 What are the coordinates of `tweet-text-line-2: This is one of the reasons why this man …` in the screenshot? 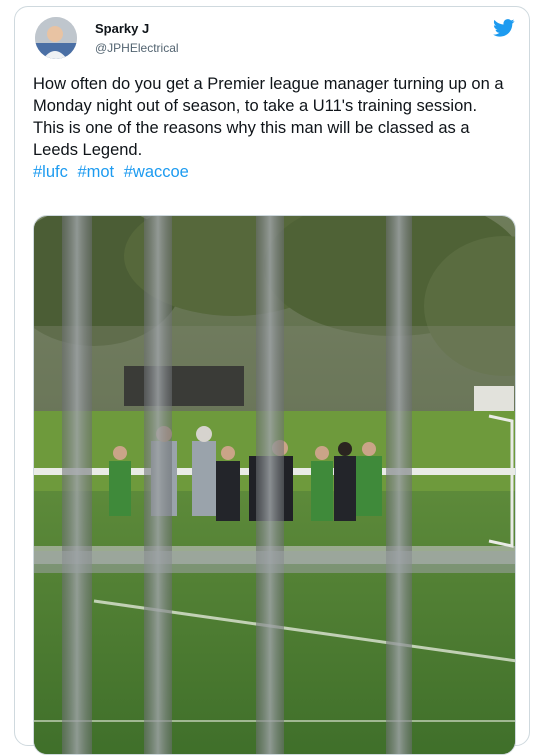 It's located at (251, 139).